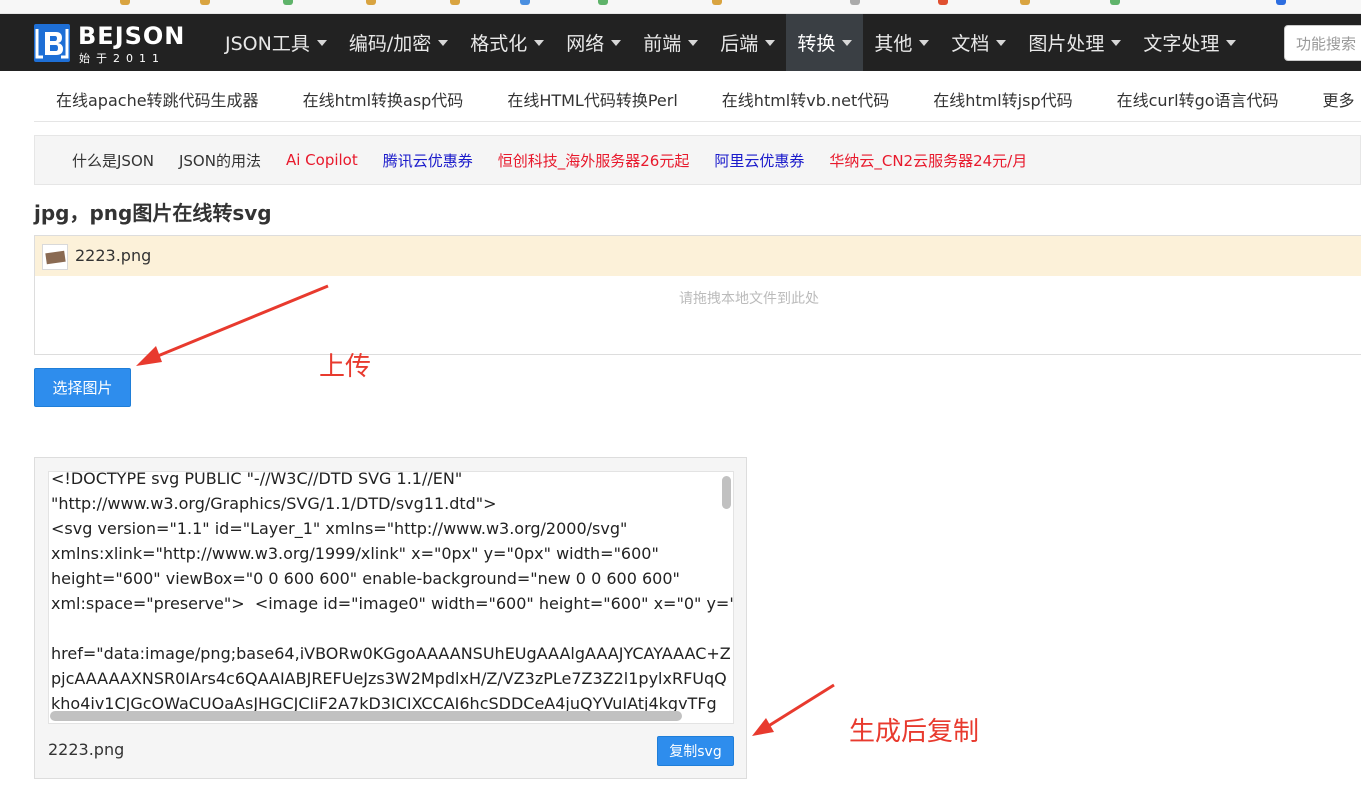 The image size is (1361, 792). Describe the element at coordinates (82, 387) in the screenshot. I see `select-image-button: 选择图片` at that location.